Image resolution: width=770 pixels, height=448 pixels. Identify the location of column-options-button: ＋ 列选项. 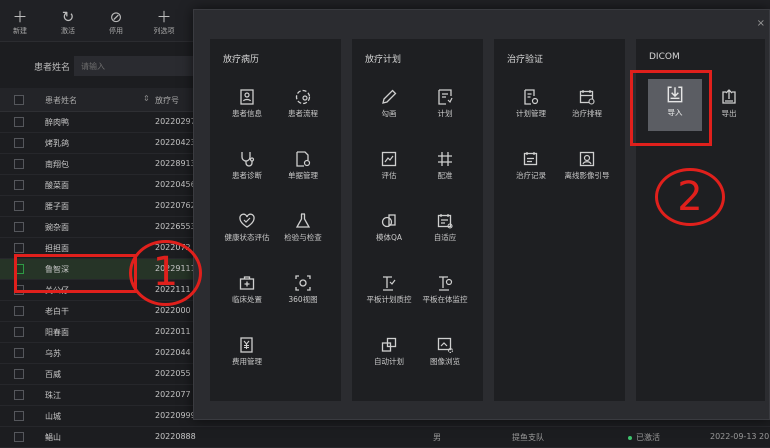
(164, 24).